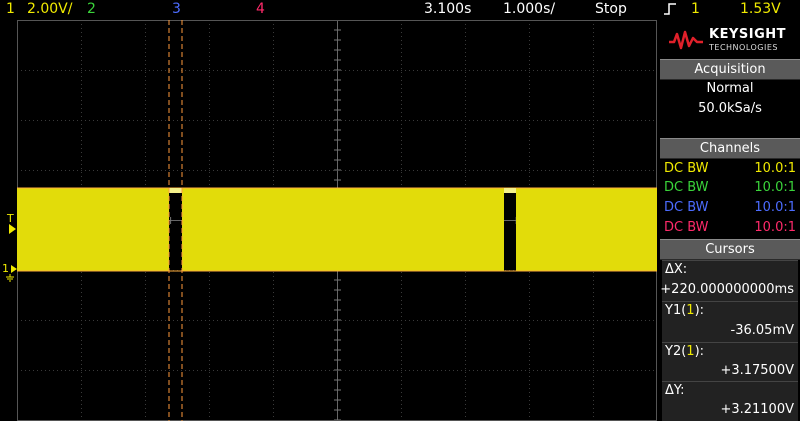  What do you see at coordinates (757, 370) in the screenshot?
I see `y2-value: +3.17500V` at bounding box center [757, 370].